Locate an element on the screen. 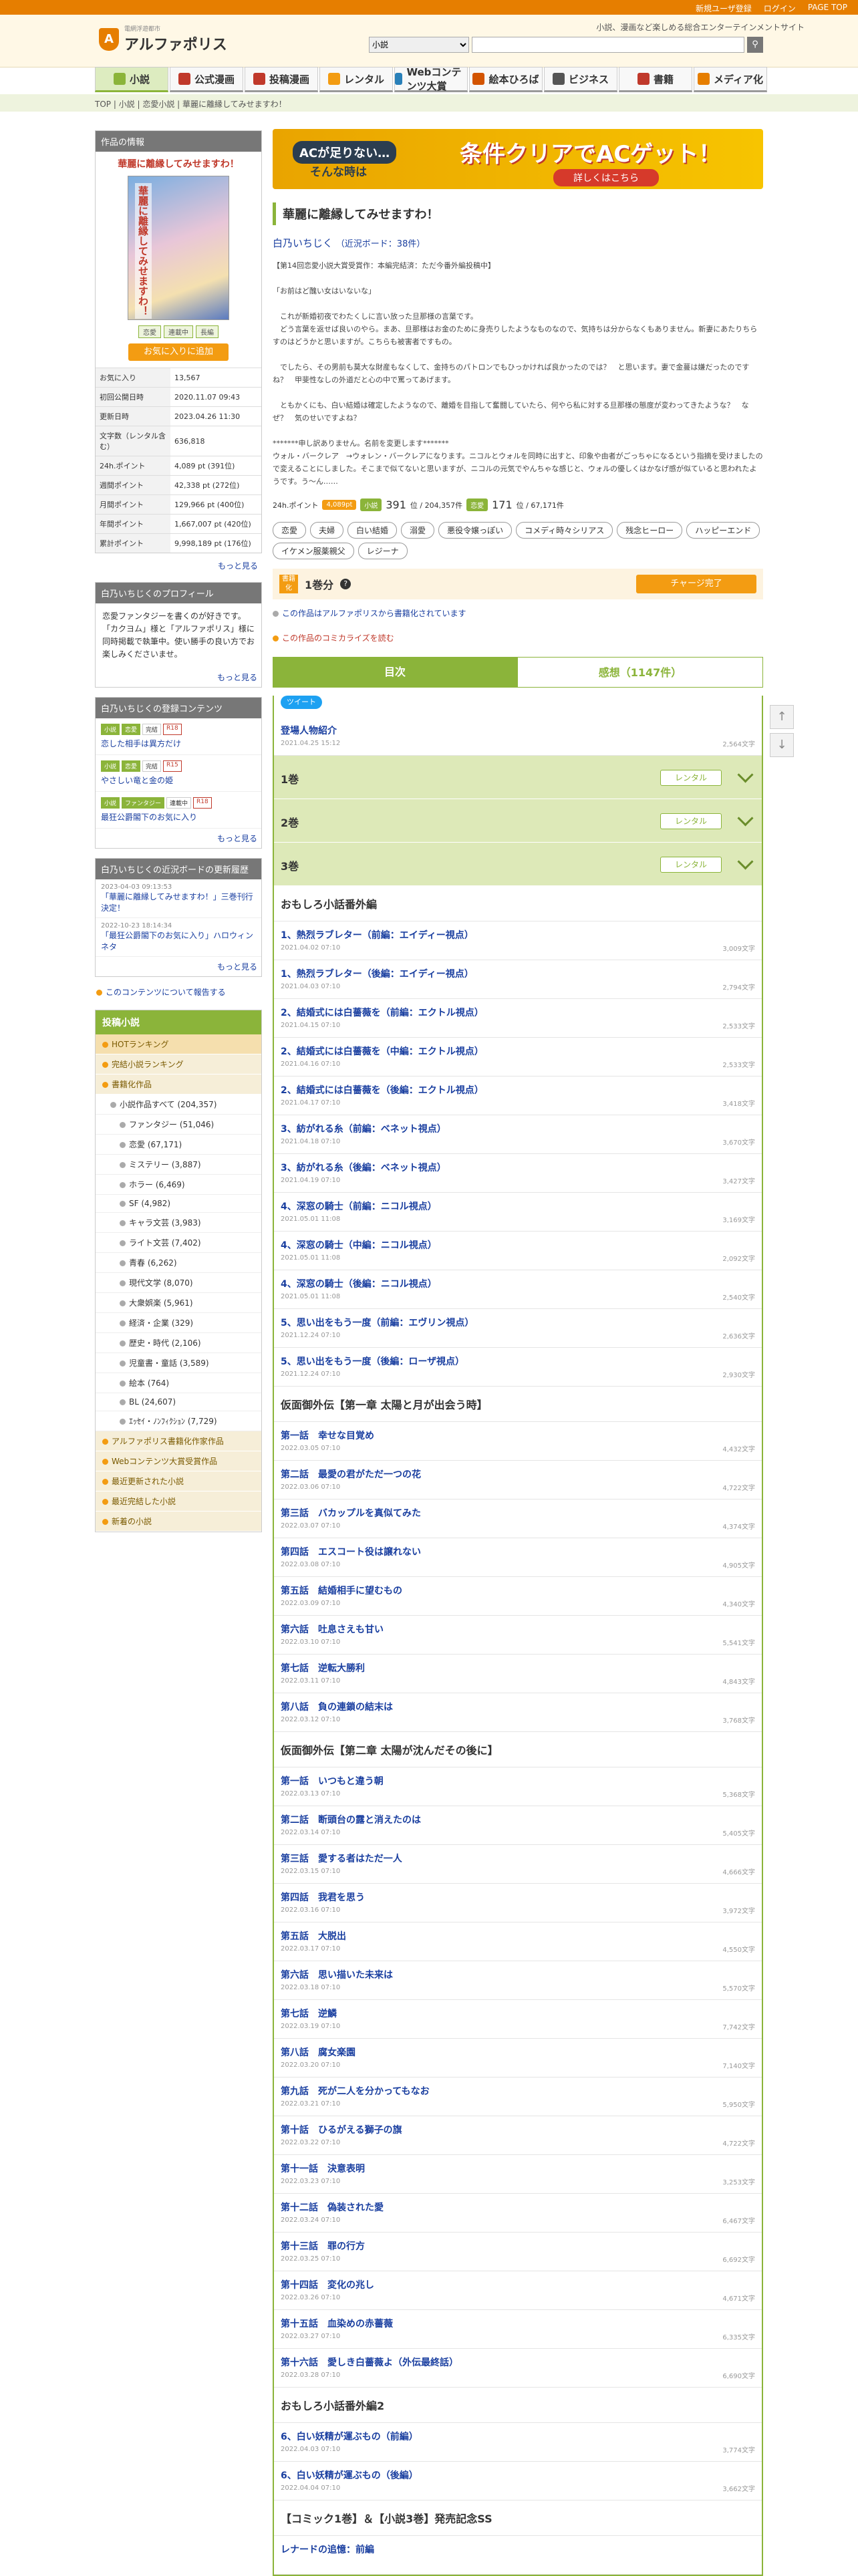 The image size is (858, 2576). episode-row: 第十三話 罪の行方 2022.03.25 07:10 6,692文字 is located at coordinates (518, 2252).